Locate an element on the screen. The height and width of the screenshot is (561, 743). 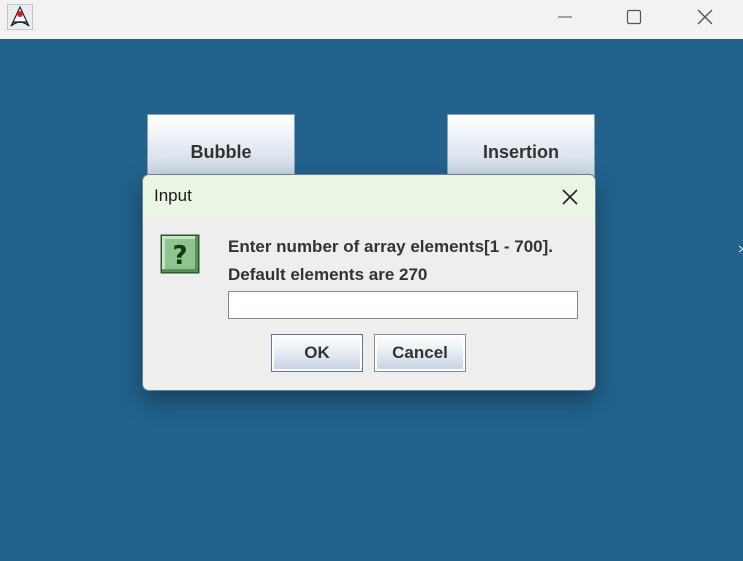
maximize-button is located at coordinates (634, 17).